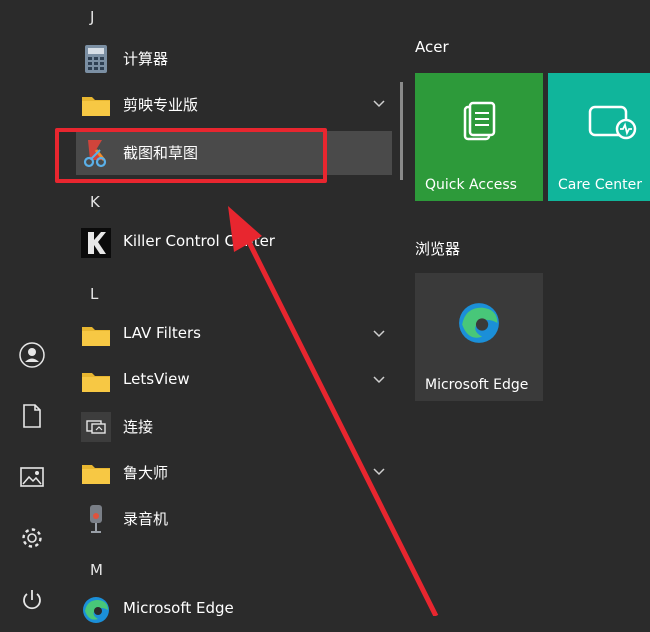 The height and width of the screenshot is (632, 650). What do you see at coordinates (146, 519) in the screenshot?
I see `app-label: 录音机` at bounding box center [146, 519].